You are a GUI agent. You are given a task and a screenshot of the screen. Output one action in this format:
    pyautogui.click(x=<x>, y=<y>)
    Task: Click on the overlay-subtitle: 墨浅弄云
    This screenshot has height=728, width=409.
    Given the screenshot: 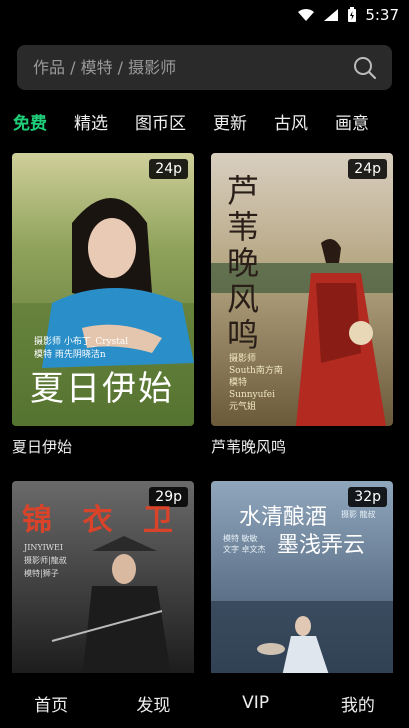 What is the action you would take?
    pyautogui.click(x=321, y=545)
    